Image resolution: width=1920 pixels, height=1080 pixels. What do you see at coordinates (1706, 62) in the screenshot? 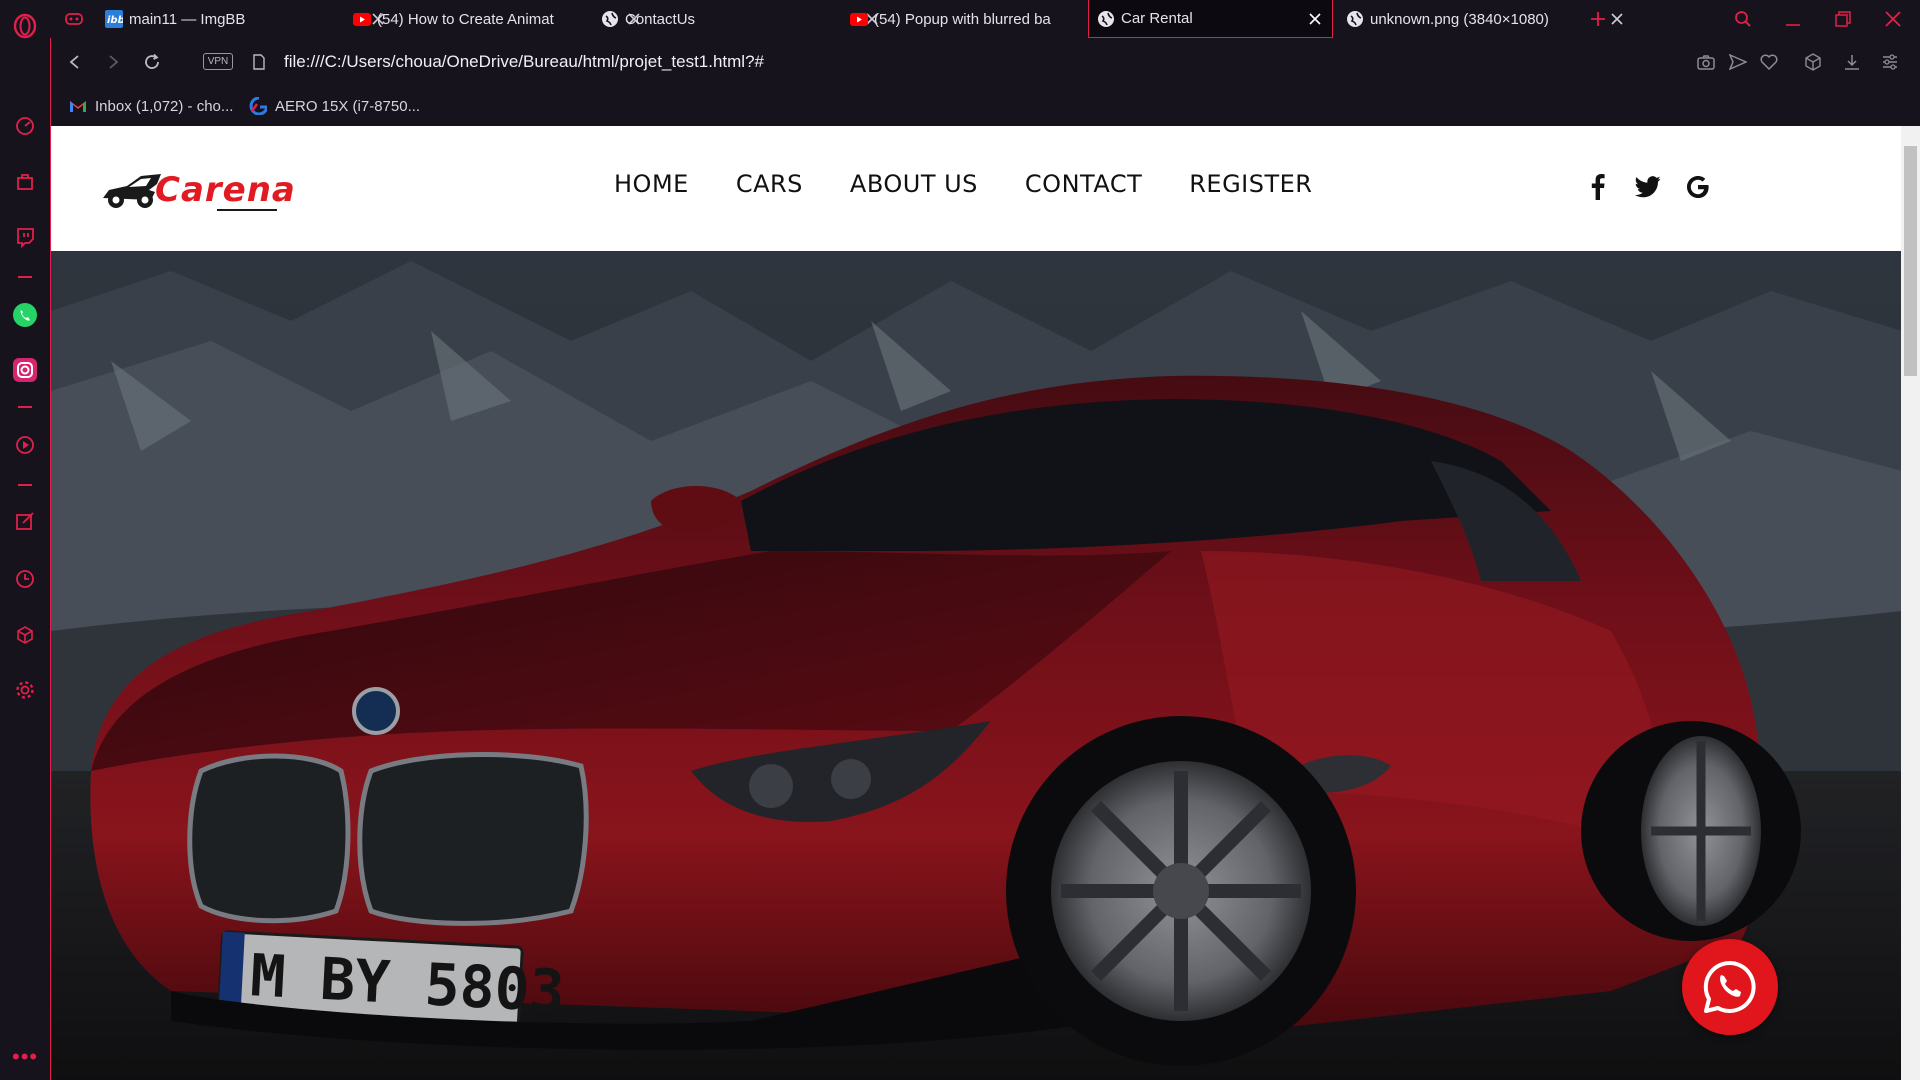
I see `snapshot-camera-icon` at bounding box center [1706, 62].